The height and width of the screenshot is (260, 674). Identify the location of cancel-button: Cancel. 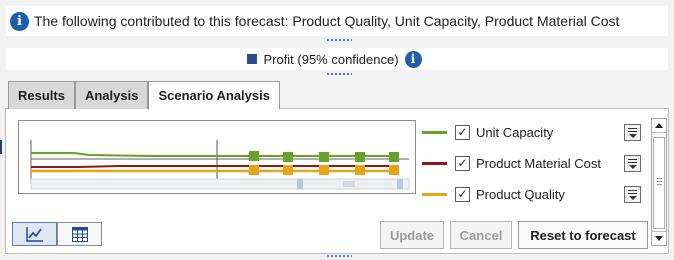
(481, 235).